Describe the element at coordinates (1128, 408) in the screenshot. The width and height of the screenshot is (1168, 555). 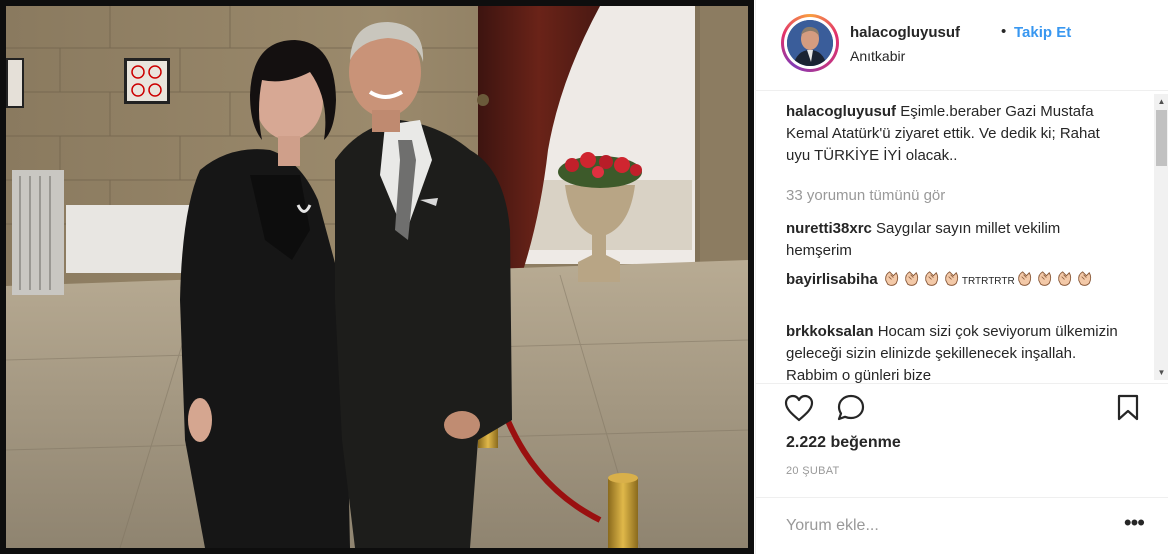
I see `bookmark-icon` at that location.